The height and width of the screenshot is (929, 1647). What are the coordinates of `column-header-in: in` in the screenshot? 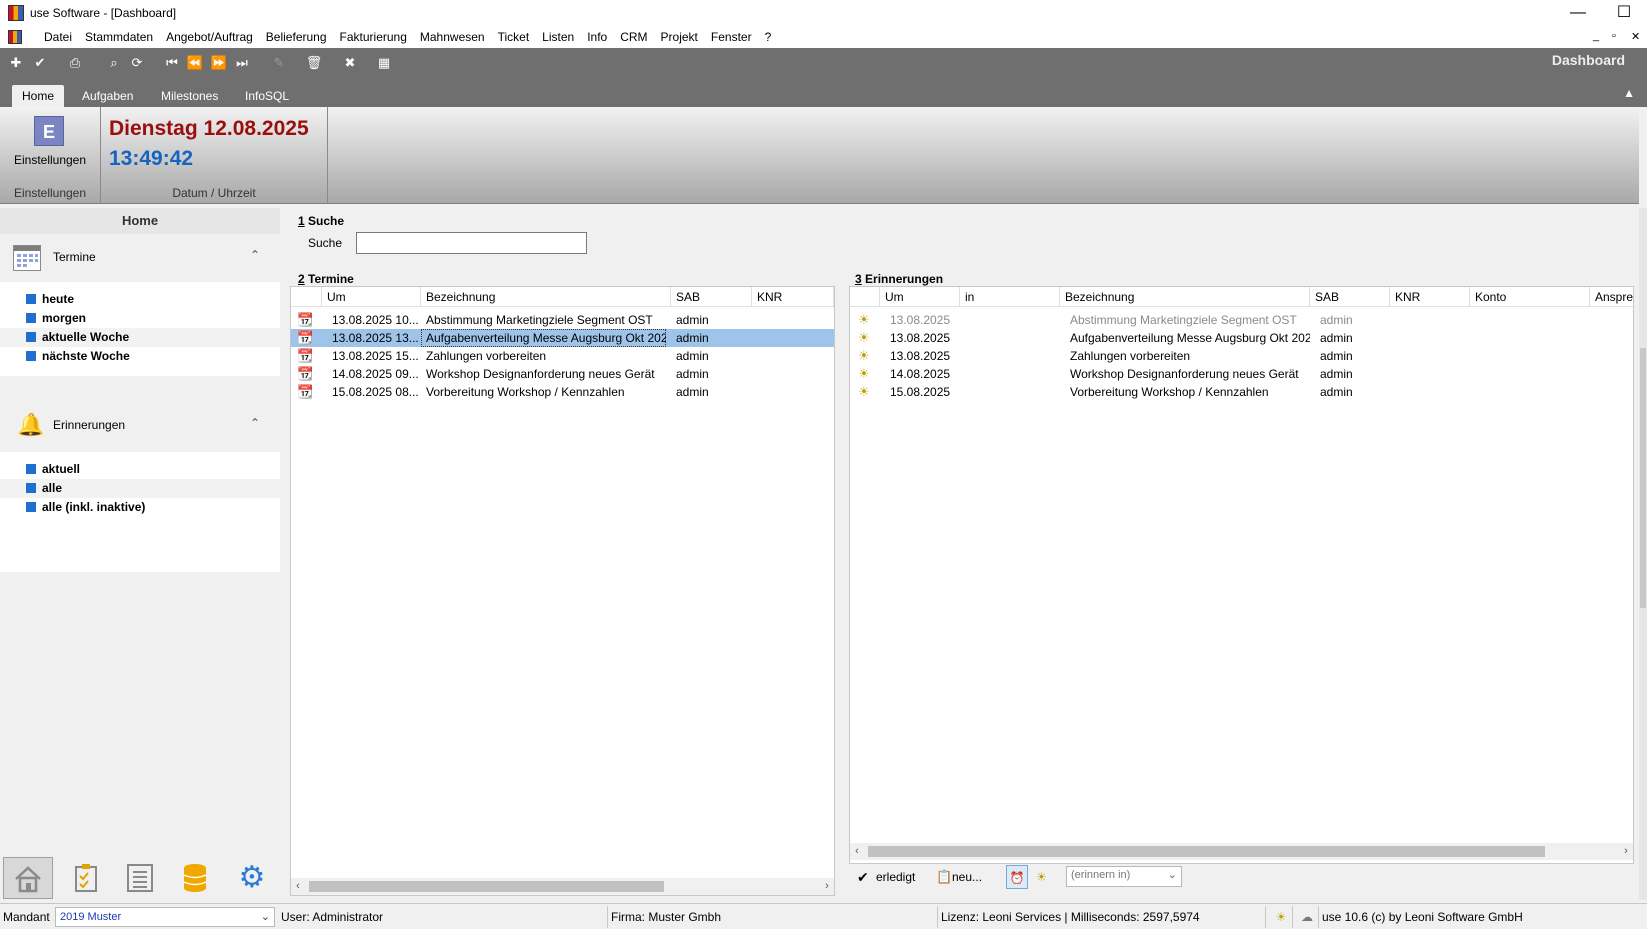 It's located at (1010, 296).